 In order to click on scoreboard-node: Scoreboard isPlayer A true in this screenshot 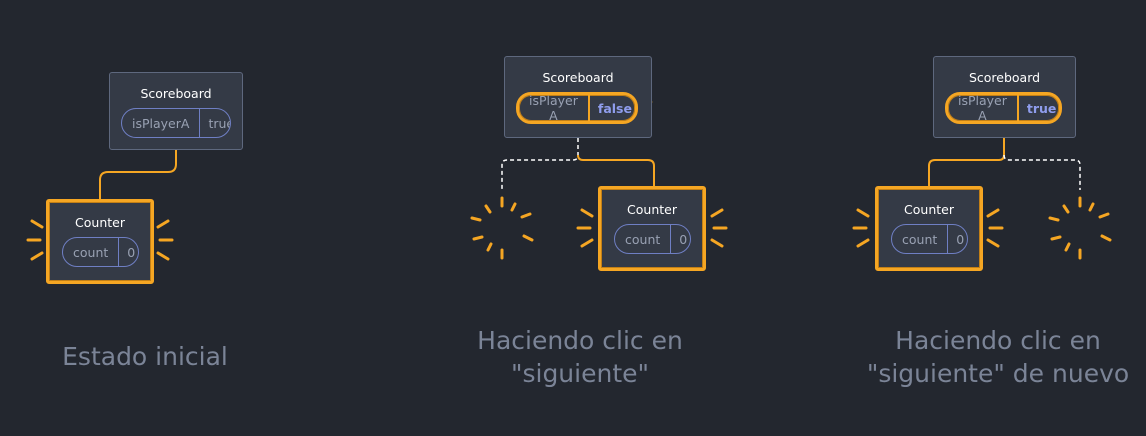, I will do `click(1004, 97)`.